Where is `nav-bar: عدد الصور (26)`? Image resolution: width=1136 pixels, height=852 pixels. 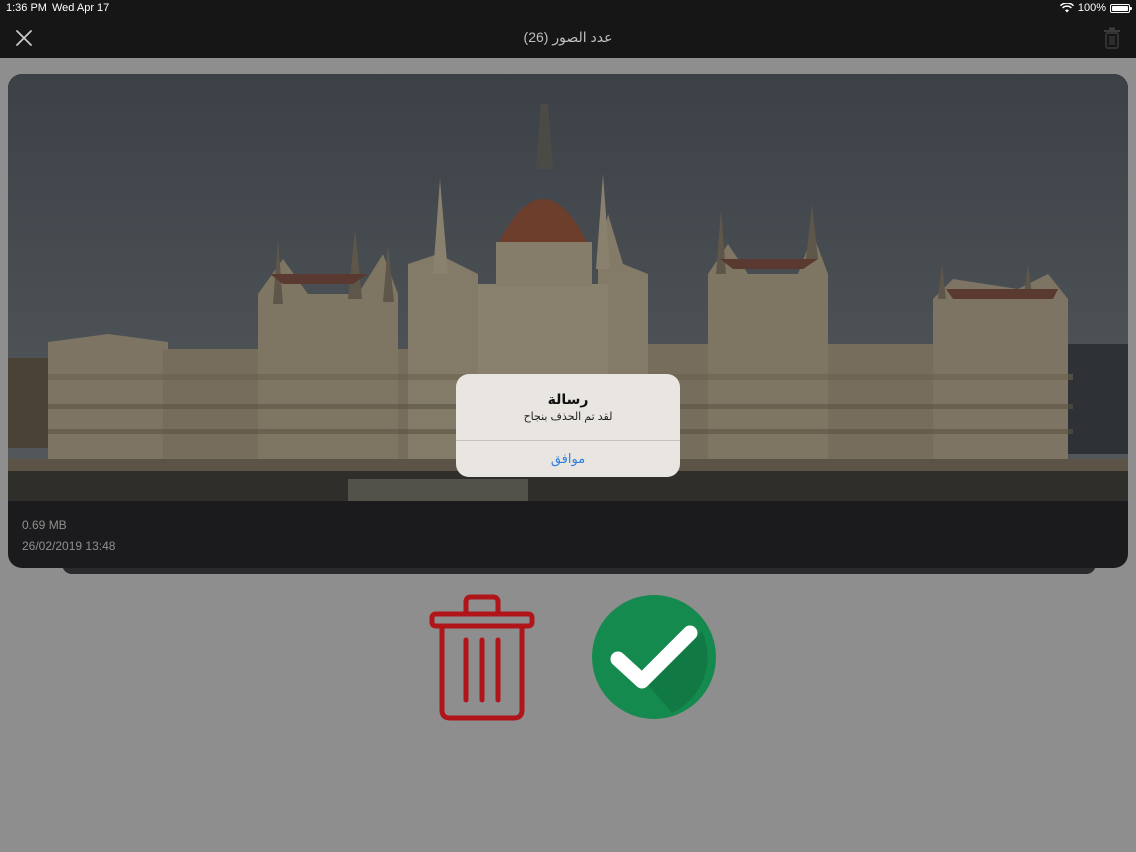
nav-bar: عدد الصور (26) is located at coordinates (568, 38).